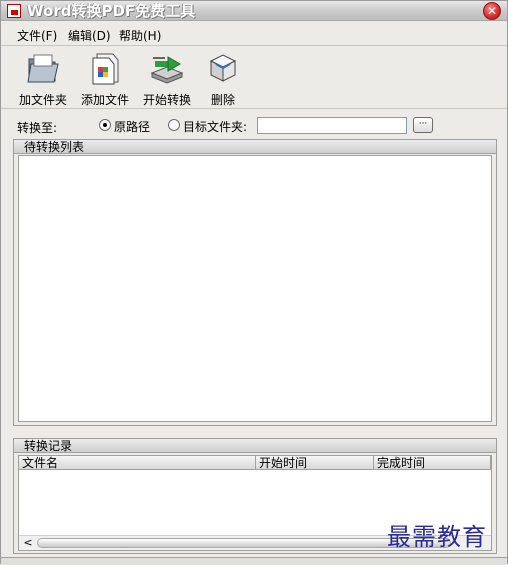 This screenshot has height=565, width=508. Describe the element at coordinates (14, 11) in the screenshot. I see `pdf-app-icon` at that location.